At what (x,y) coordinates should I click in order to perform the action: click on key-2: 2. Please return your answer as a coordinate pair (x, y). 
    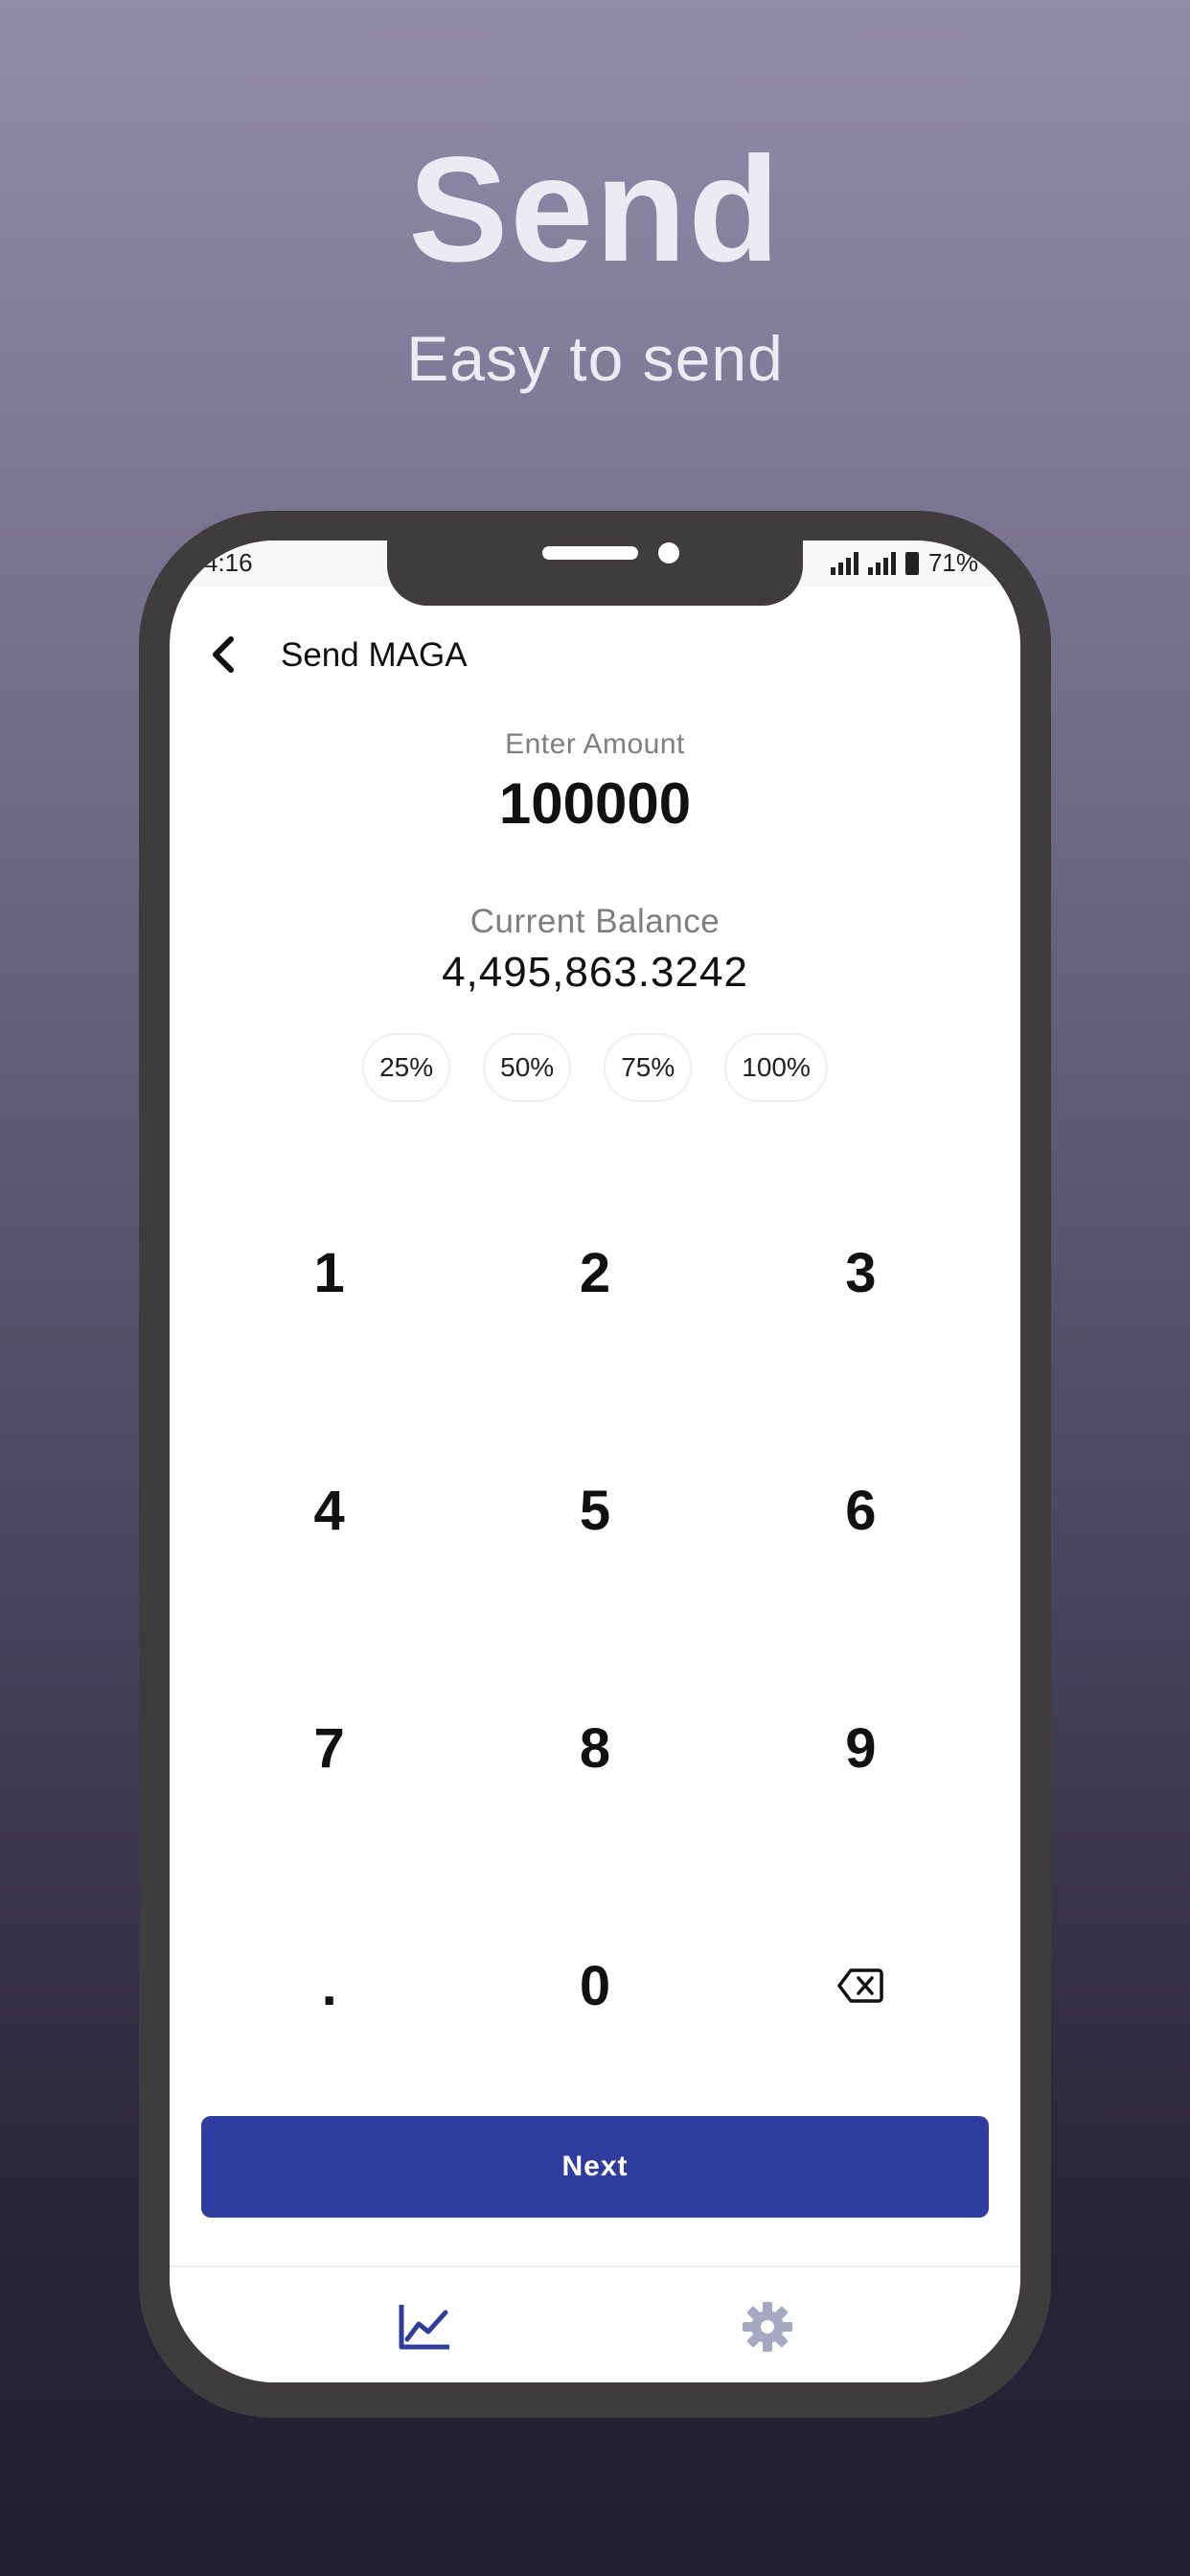
    Looking at the image, I should click on (594, 1273).